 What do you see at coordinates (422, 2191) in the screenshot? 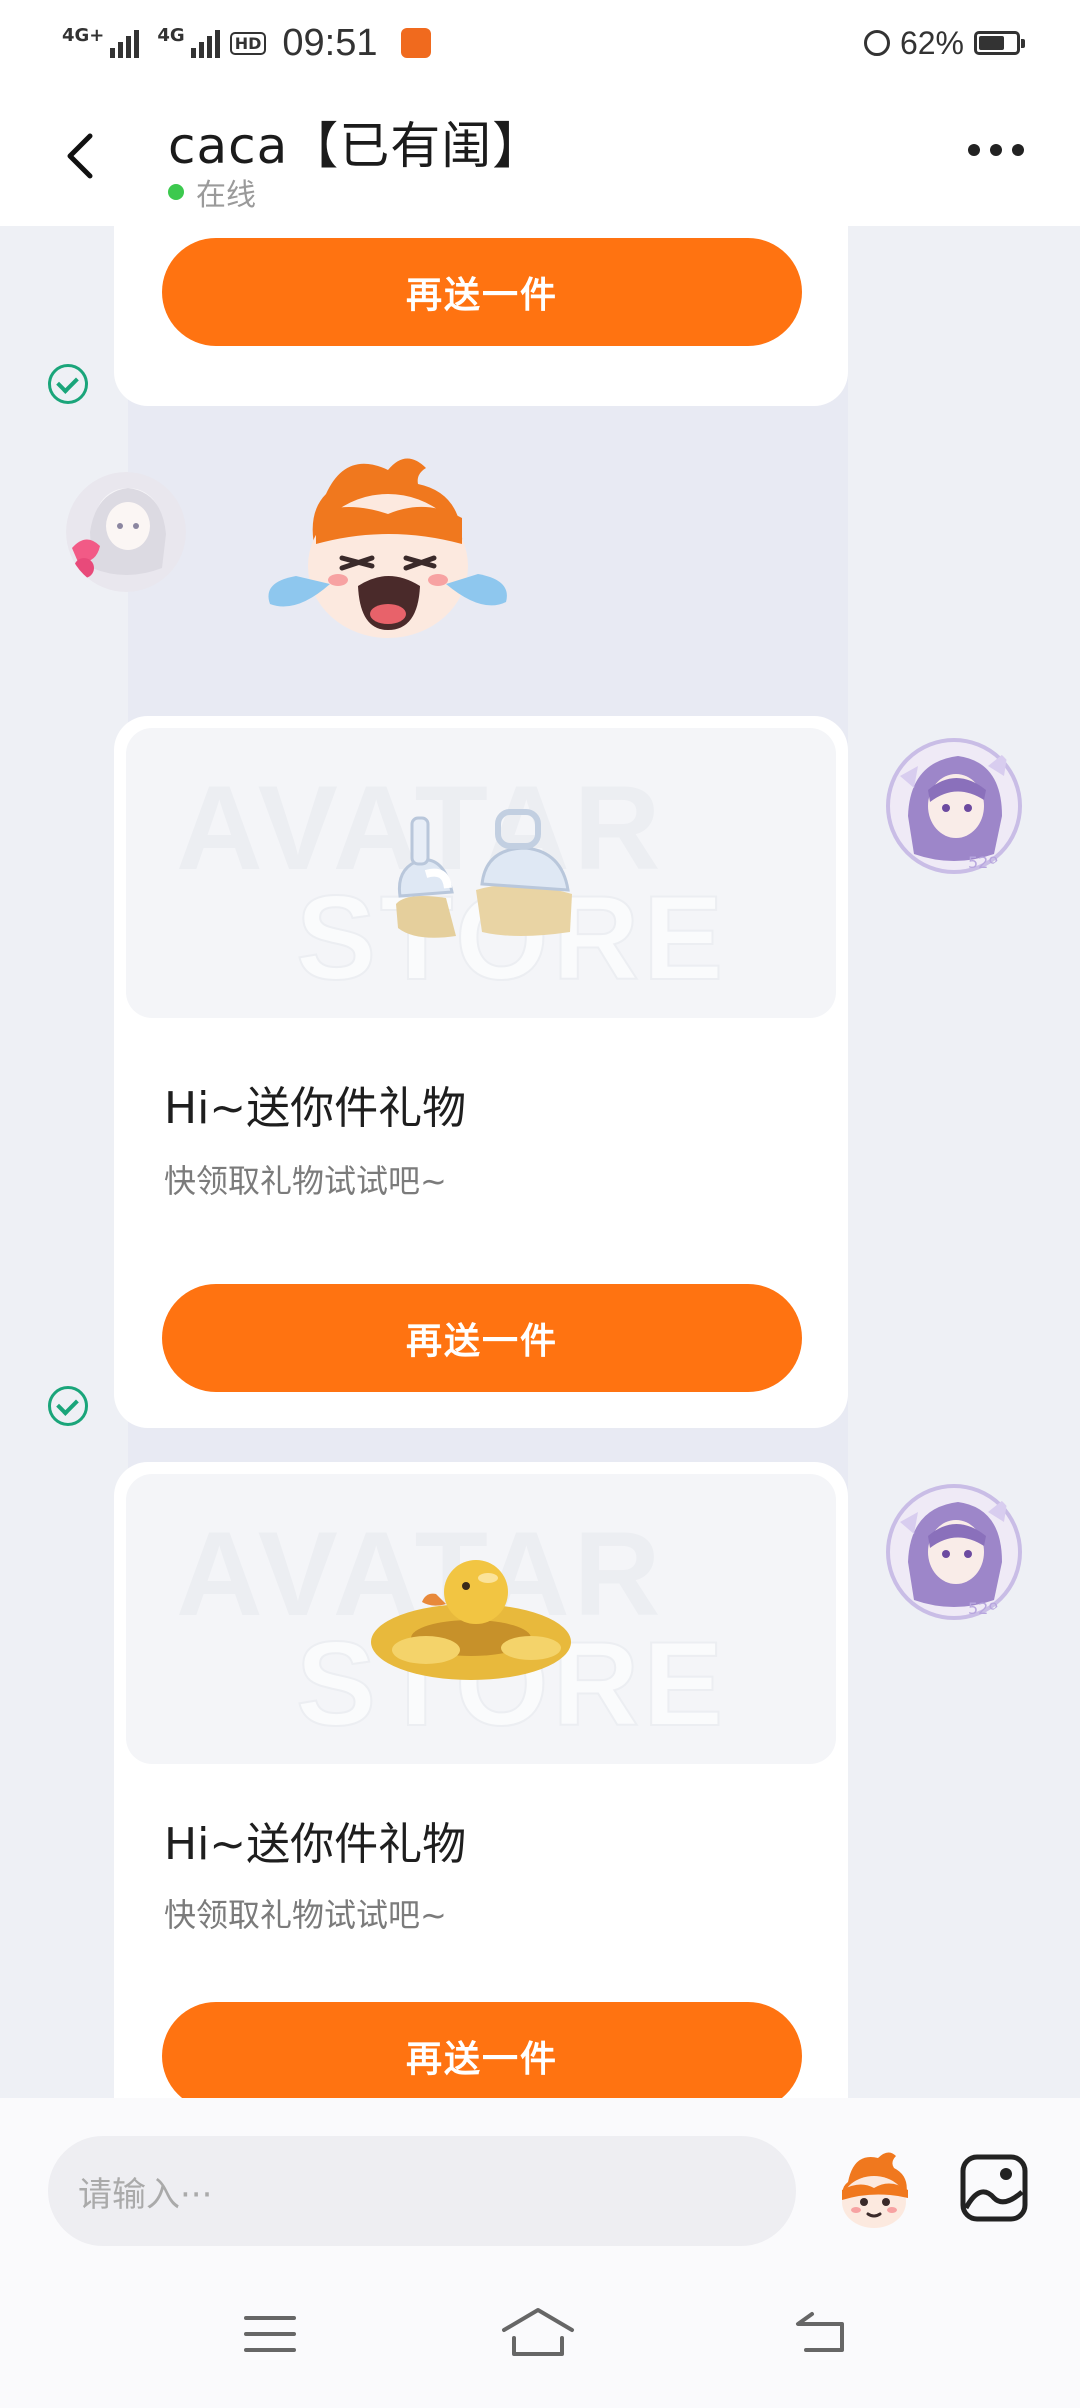
I see `message-input: 请输入···` at bounding box center [422, 2191].